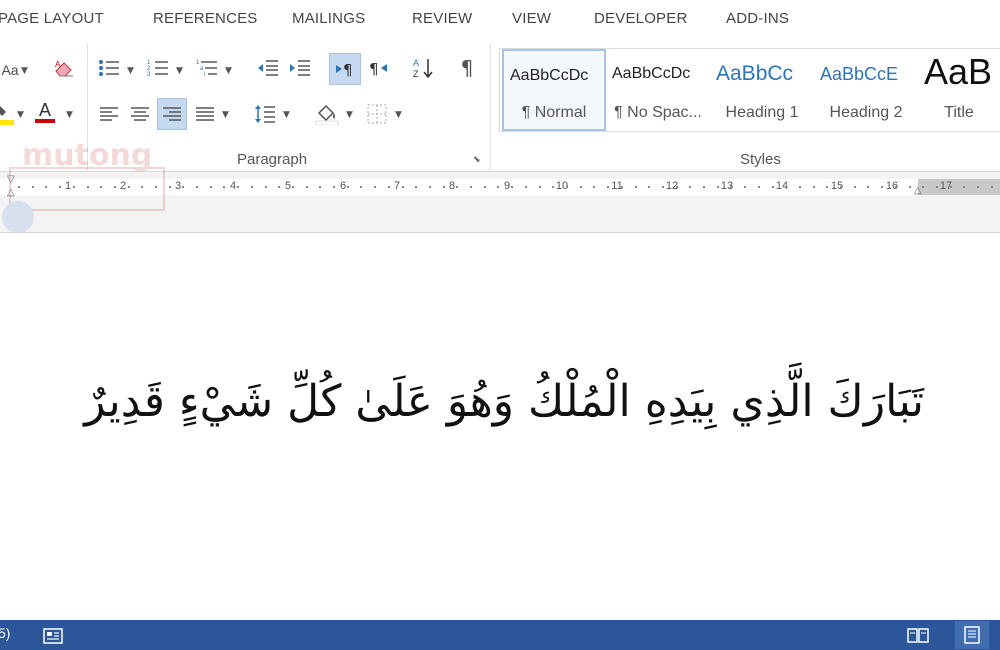  What do you see at coordinates (918, 190) in the screenshot?
I see `right-indent-marker: △` at bounding box center [918, 190].